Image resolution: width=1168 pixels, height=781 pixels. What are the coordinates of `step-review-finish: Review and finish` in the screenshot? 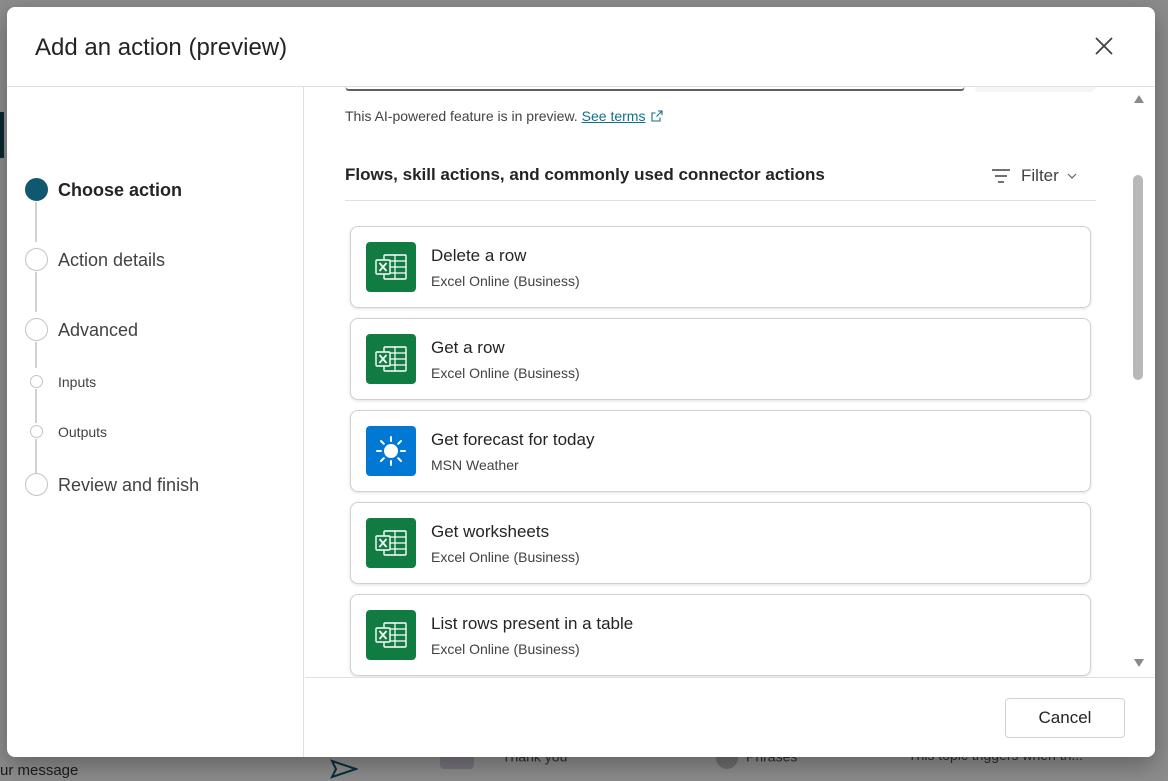 It's located at (129, 485).